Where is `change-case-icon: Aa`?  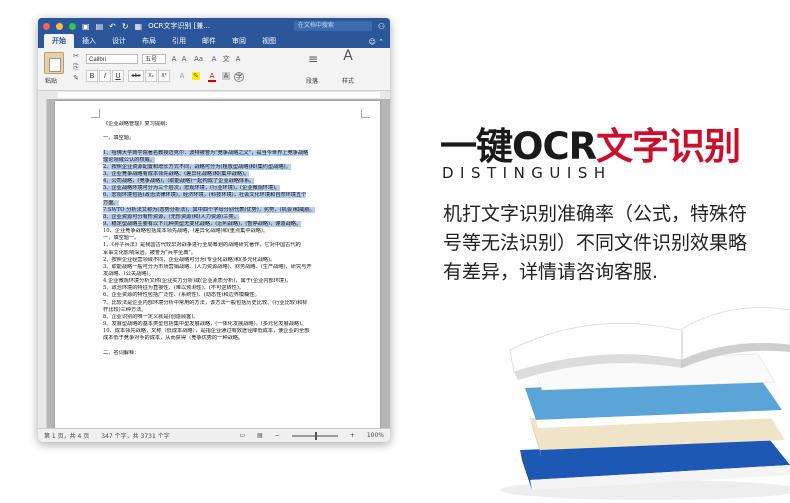
change-case-icon: Aa is located at coordinates (198, 59).